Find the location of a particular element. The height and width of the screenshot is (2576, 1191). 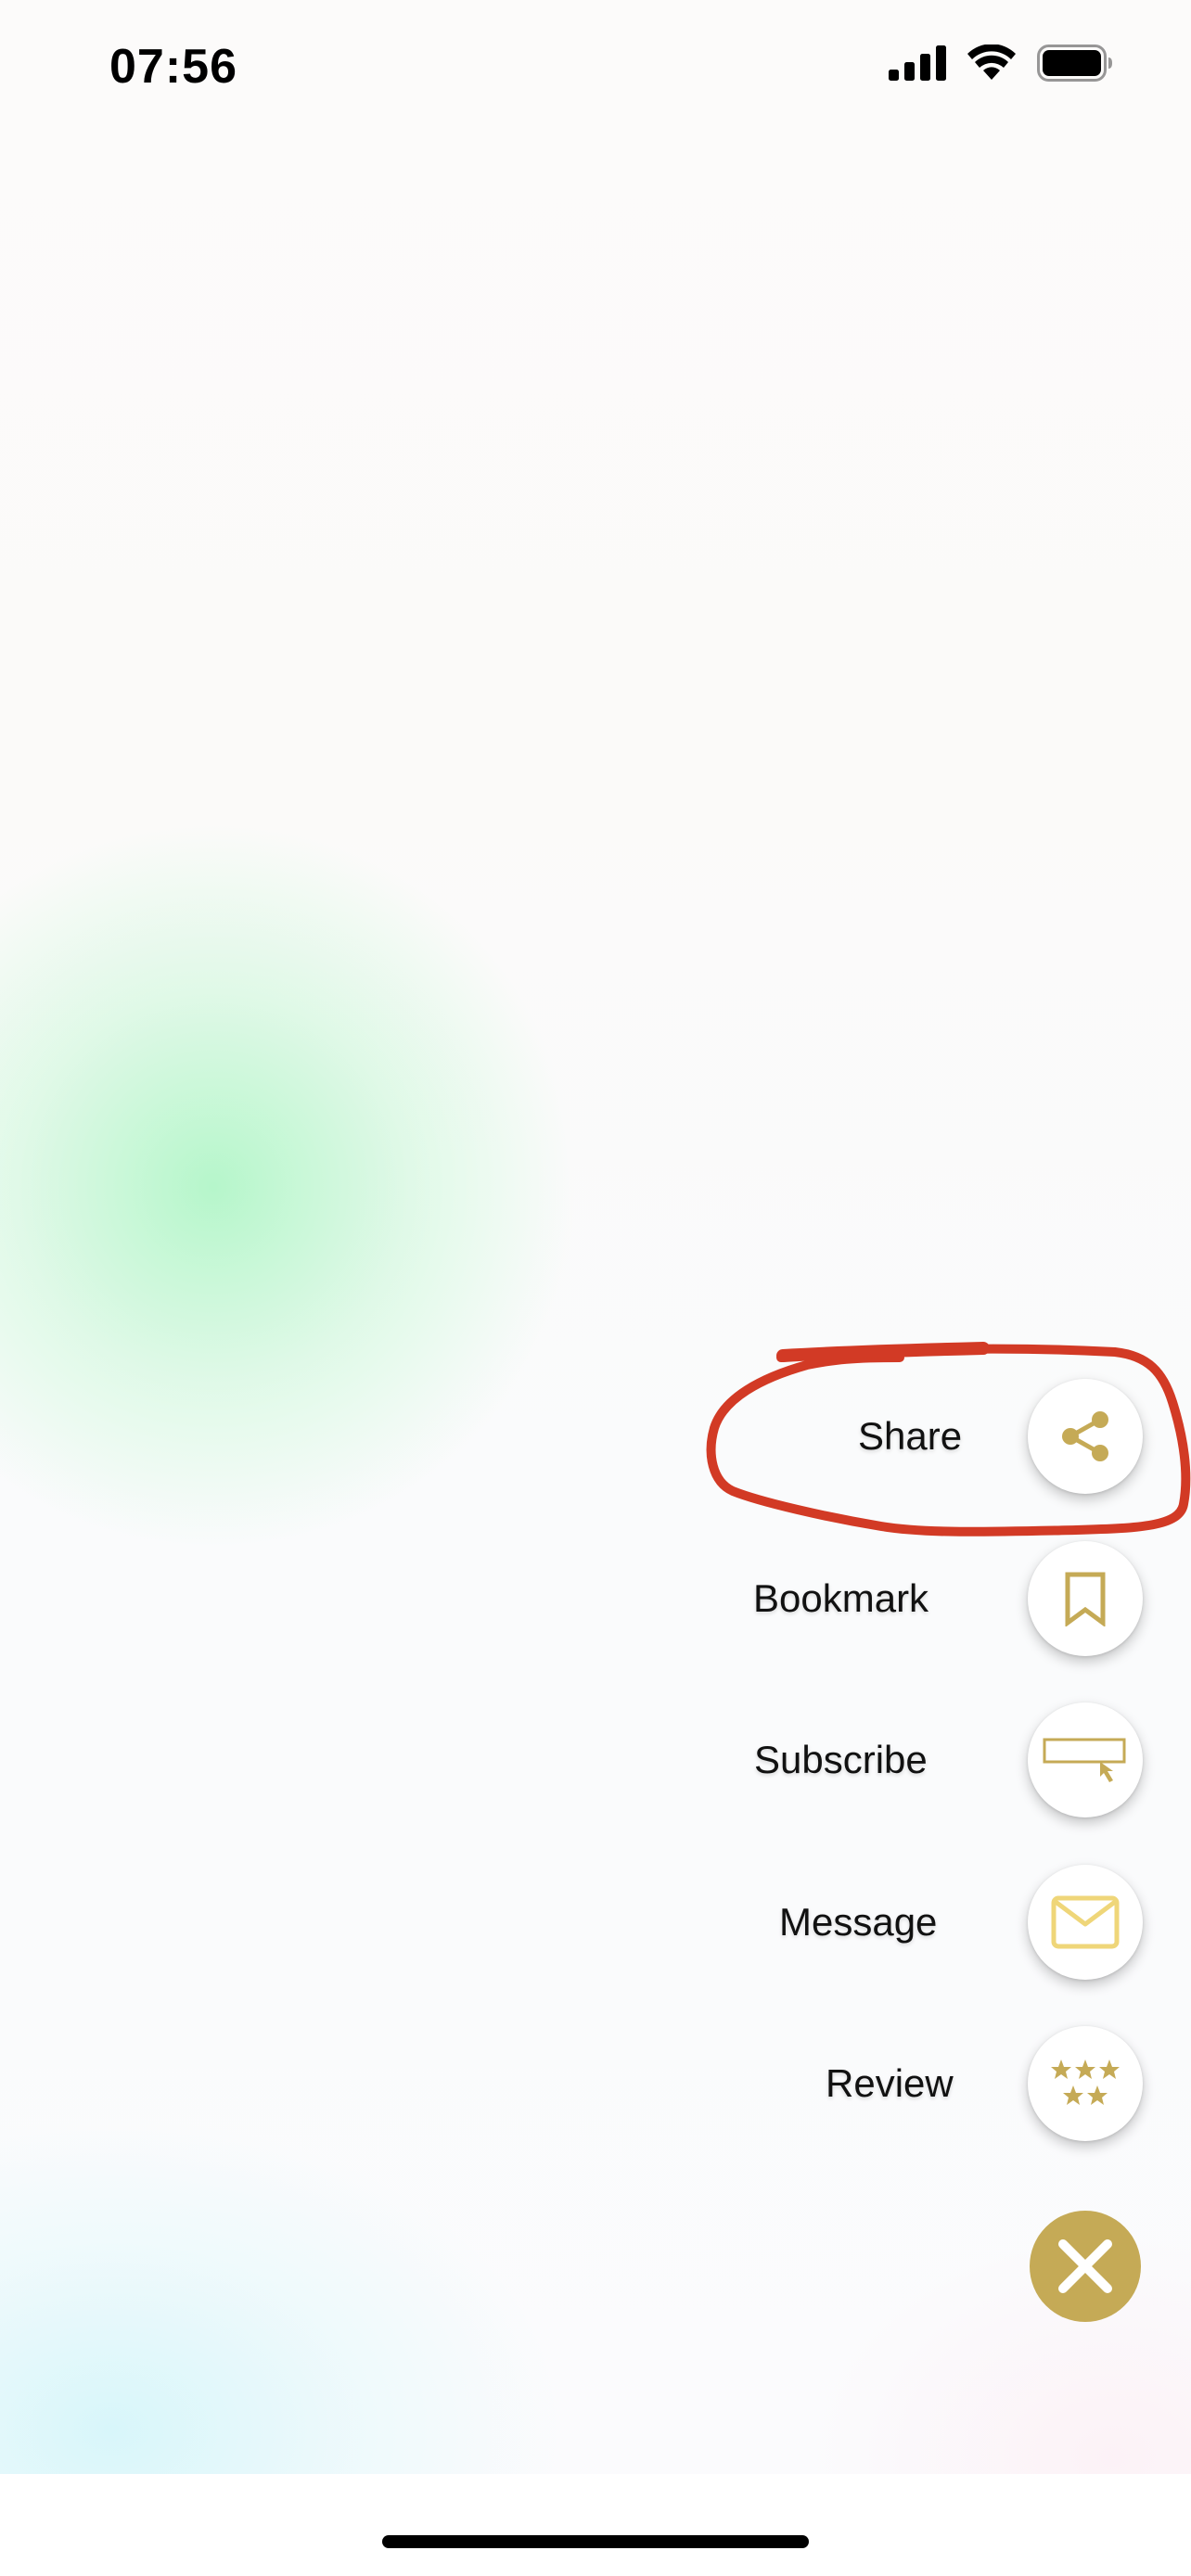

close-icon is located at coordinates (1085, 2266).